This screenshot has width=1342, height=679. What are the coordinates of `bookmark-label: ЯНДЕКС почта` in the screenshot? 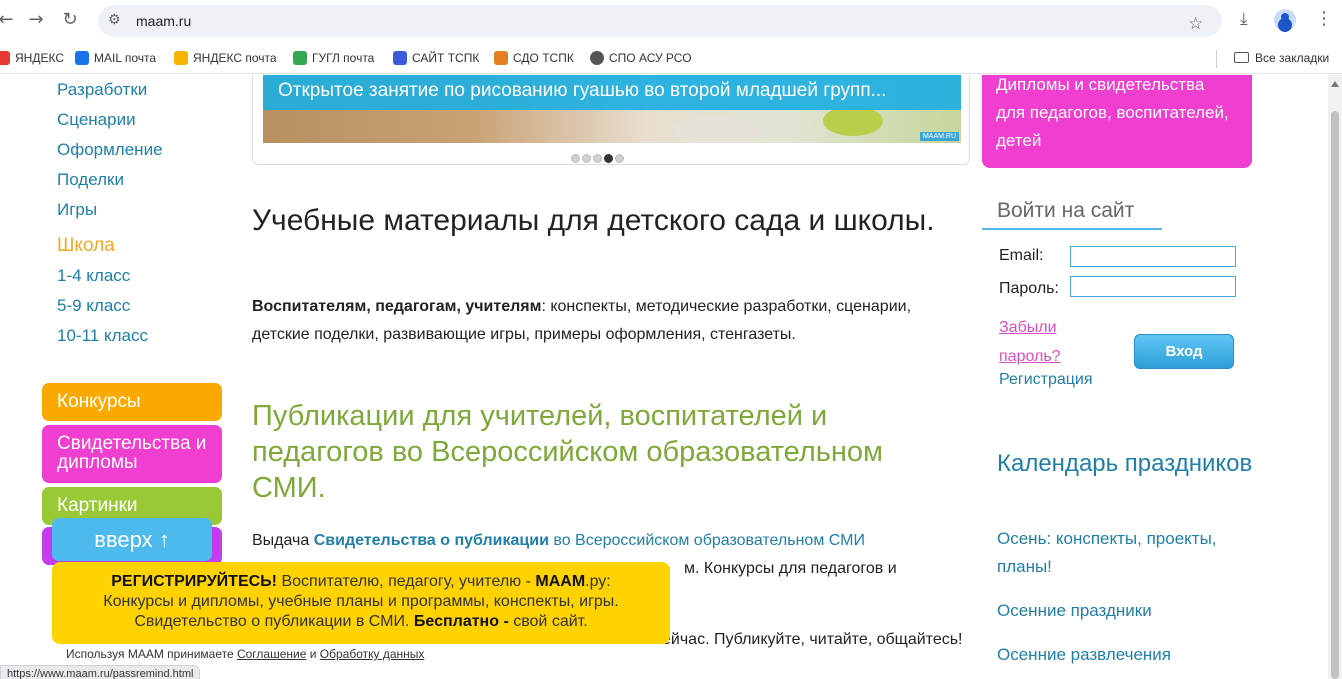 It's located at (235, 58).